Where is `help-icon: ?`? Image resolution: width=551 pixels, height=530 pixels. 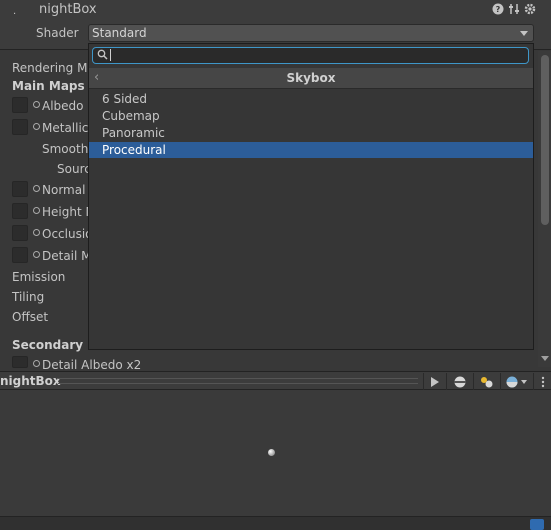 help-icon: ? is located at coordinates (498, 9).